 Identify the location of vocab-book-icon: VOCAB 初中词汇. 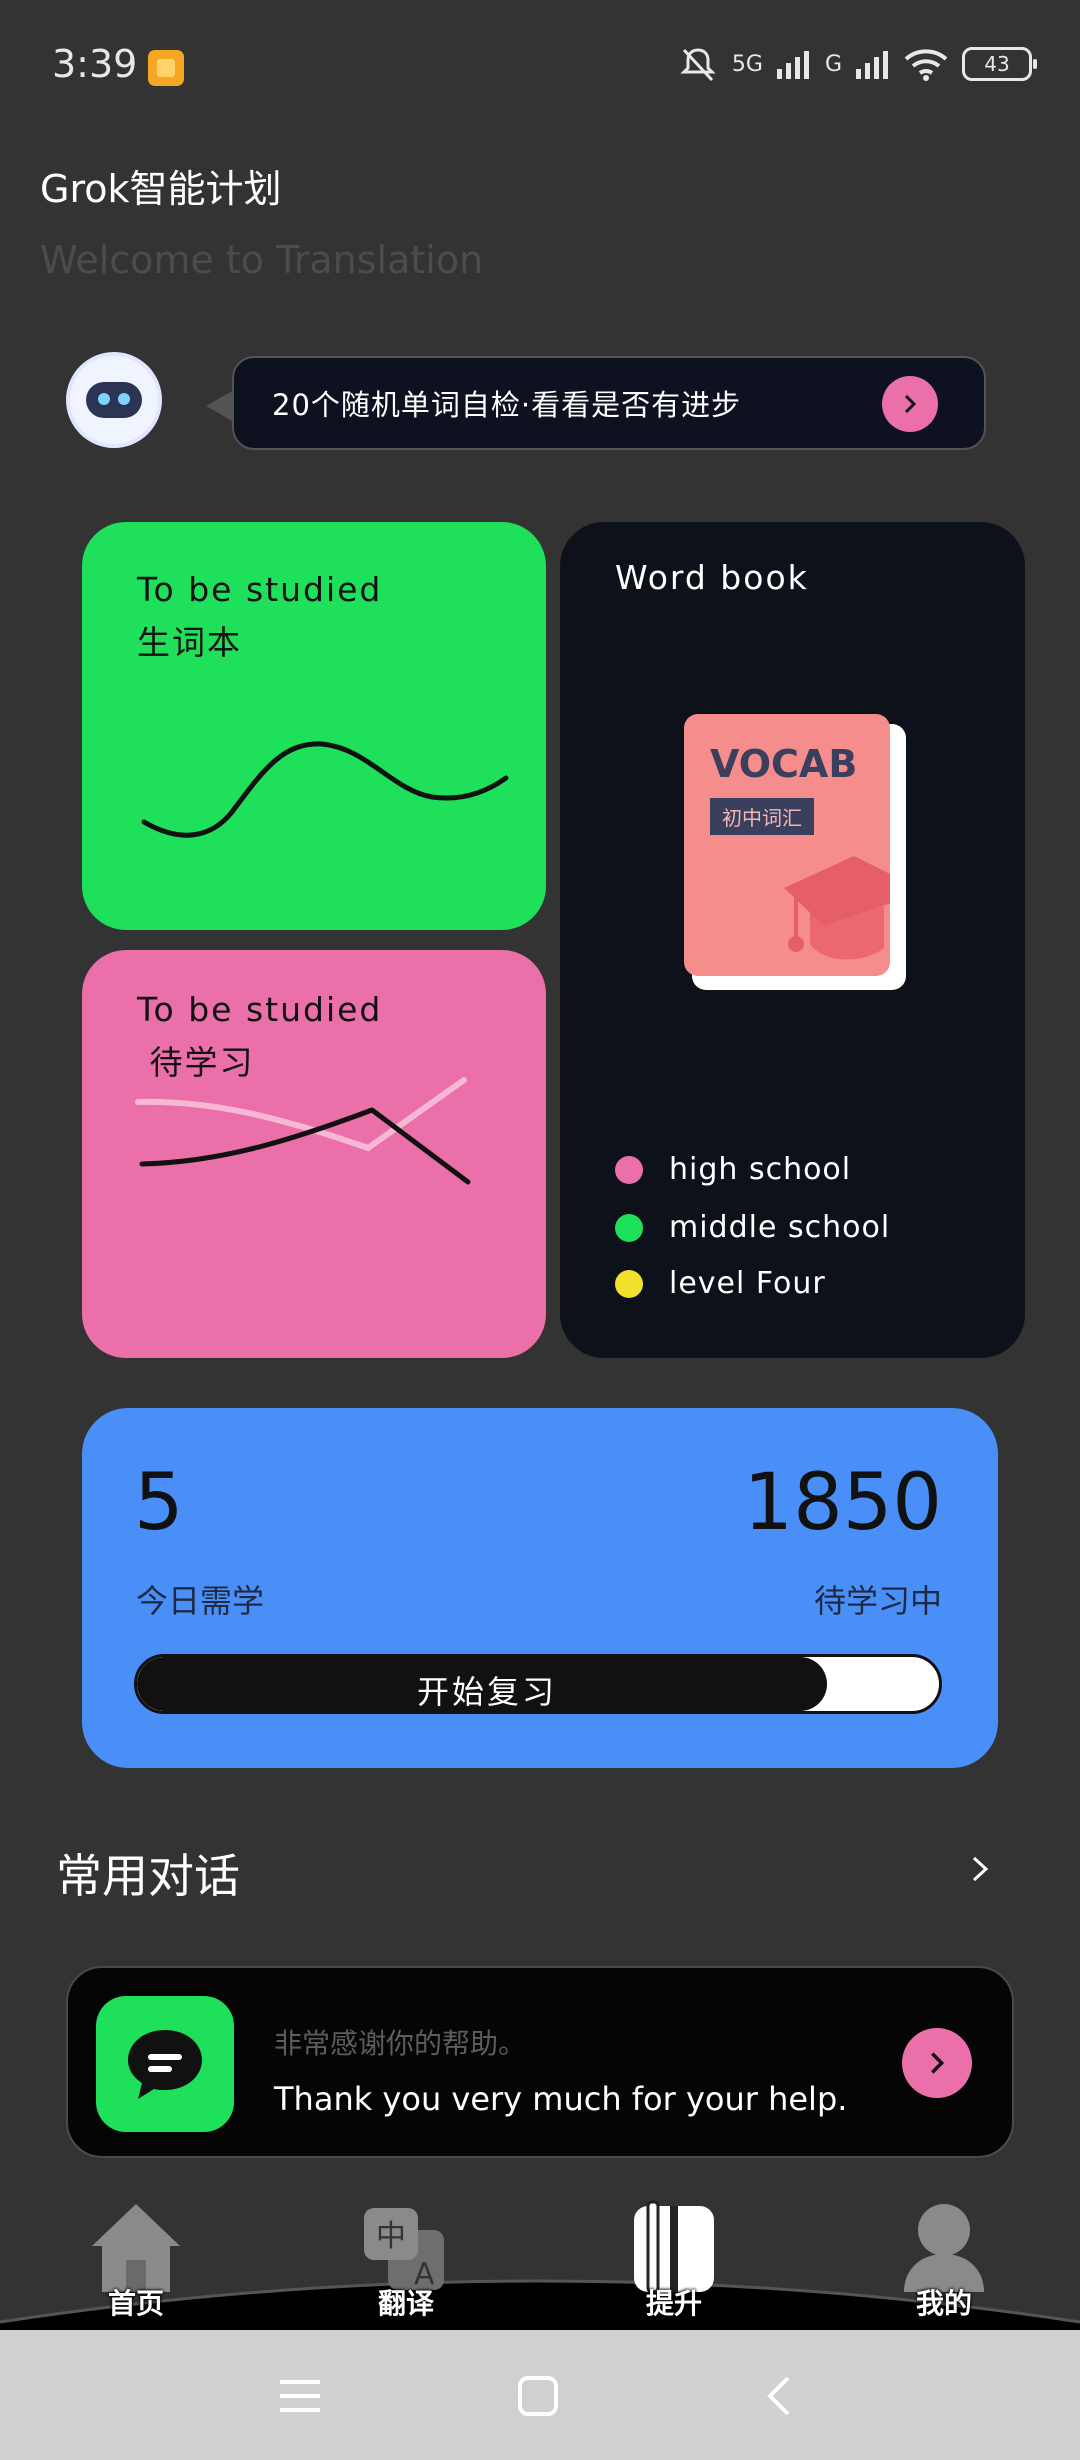
(795, 852).